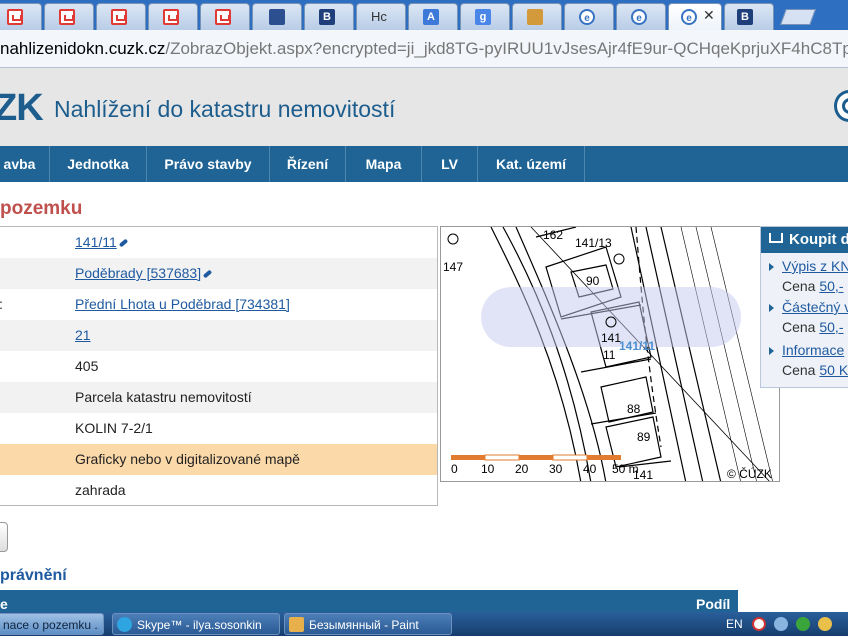 The width and height of the screenshot is (848, 636). I want to click on paint-icon, so click(296, 624).